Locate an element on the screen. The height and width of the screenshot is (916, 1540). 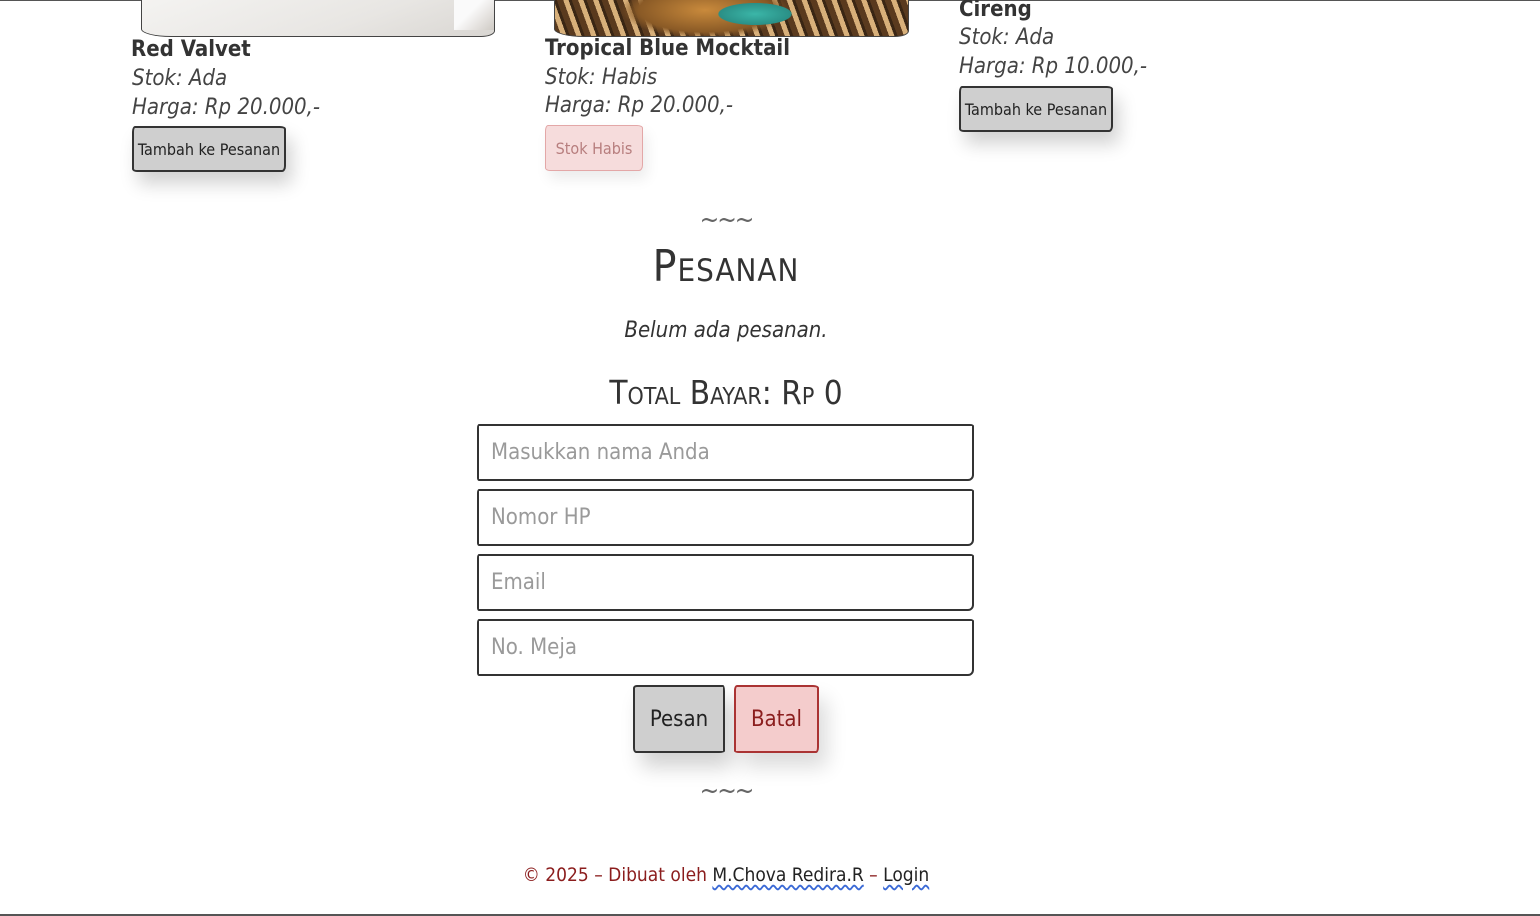
total-payment: Total Bayar: Rp 0 is located at coordinates (726, 392).